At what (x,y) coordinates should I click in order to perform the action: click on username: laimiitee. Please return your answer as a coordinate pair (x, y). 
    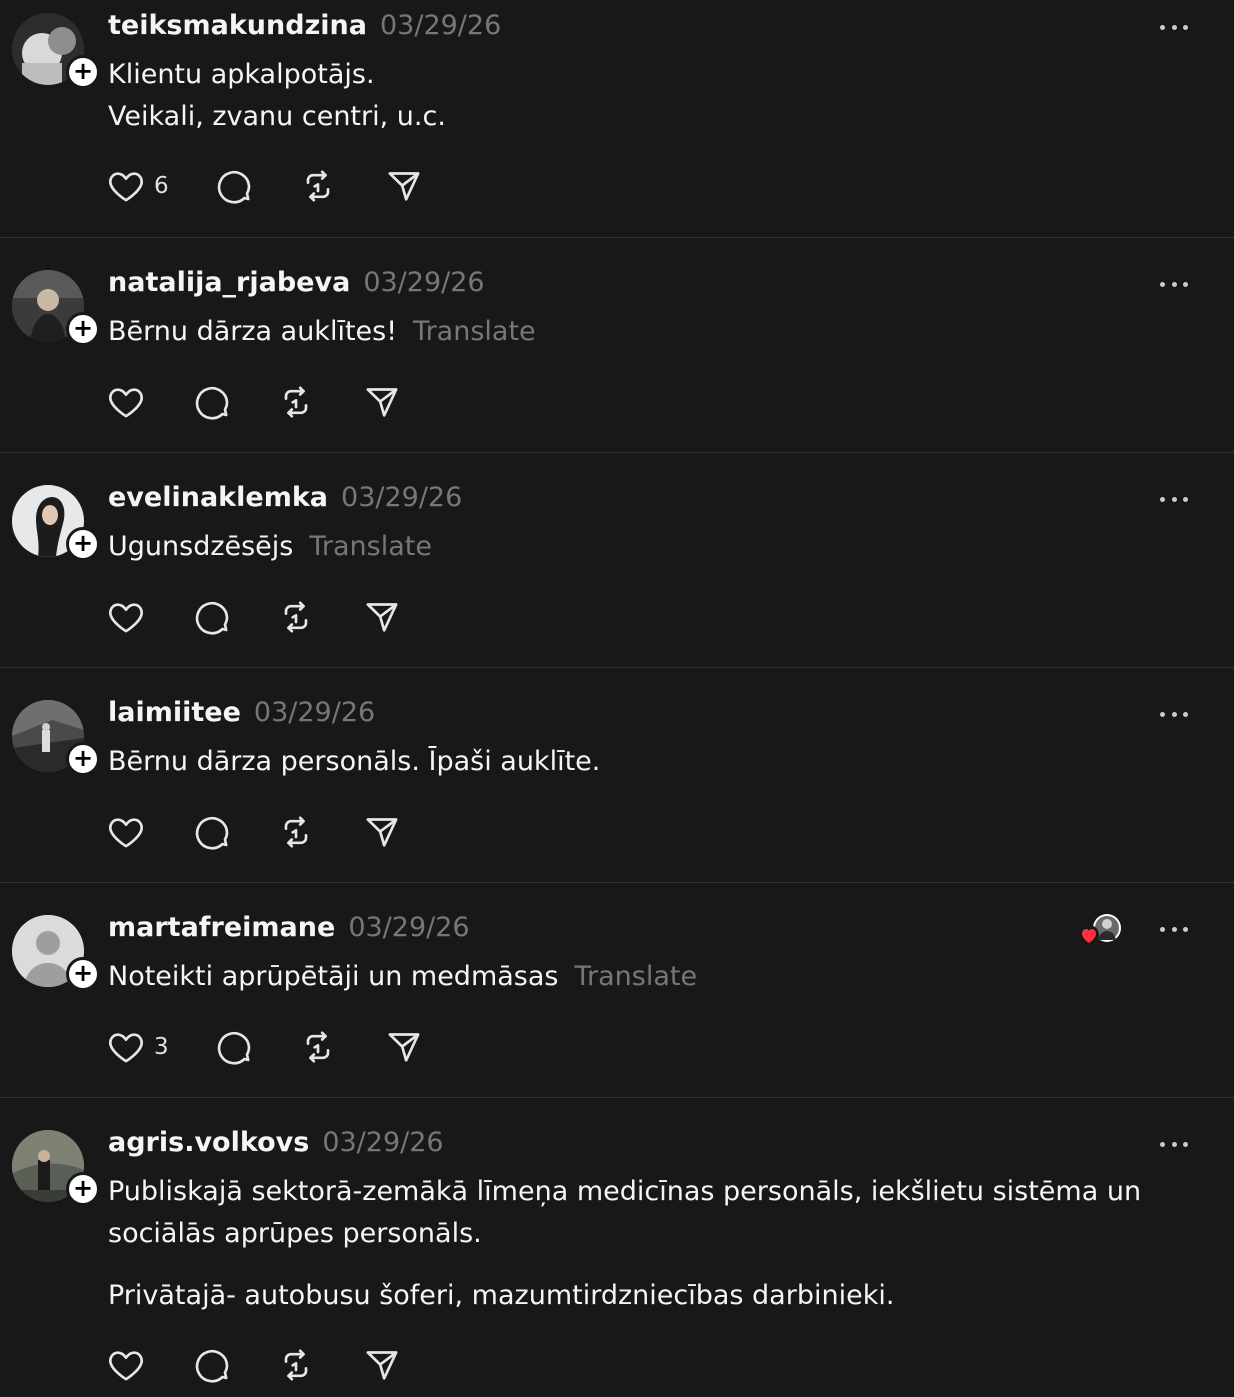
    Looking at the image, I should click on (174, 712).